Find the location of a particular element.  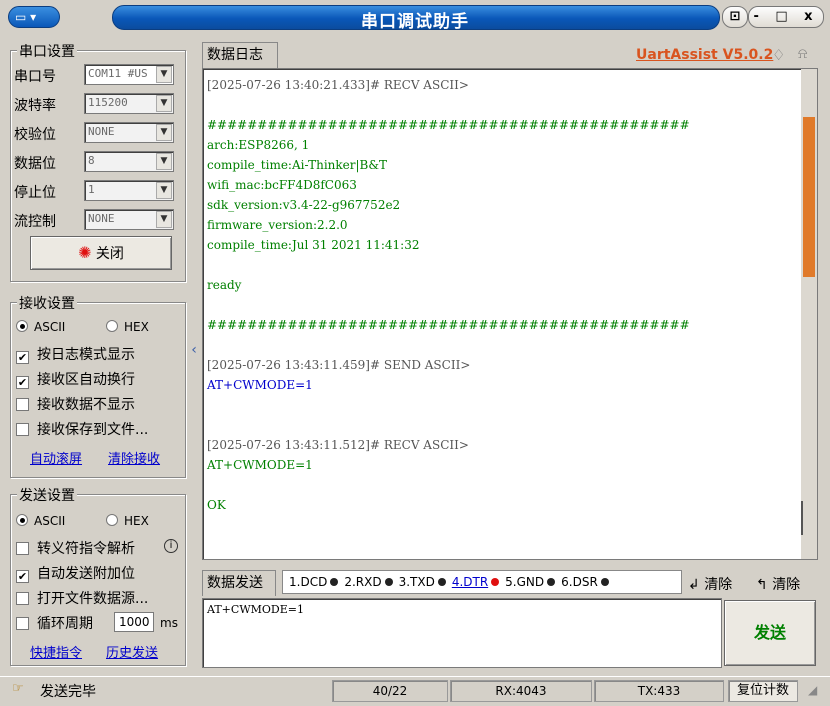

send-option: 循环周期 is located at coordinates (54, 623).